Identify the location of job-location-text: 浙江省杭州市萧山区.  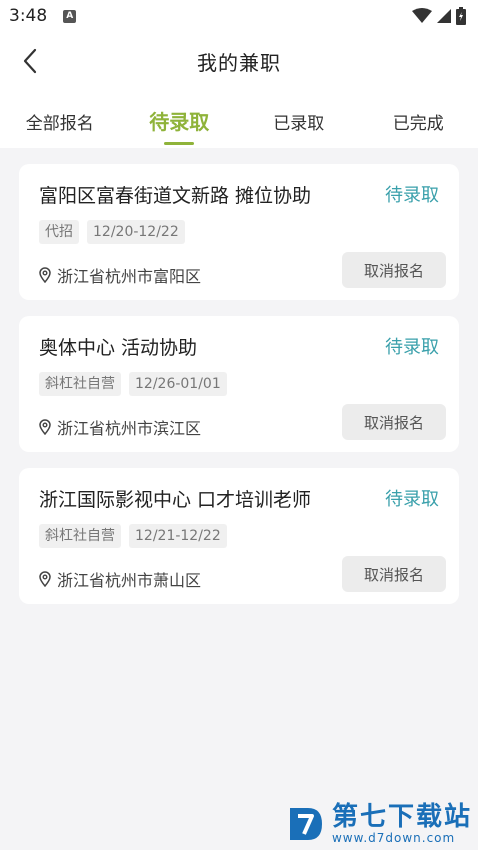
(129, 580).